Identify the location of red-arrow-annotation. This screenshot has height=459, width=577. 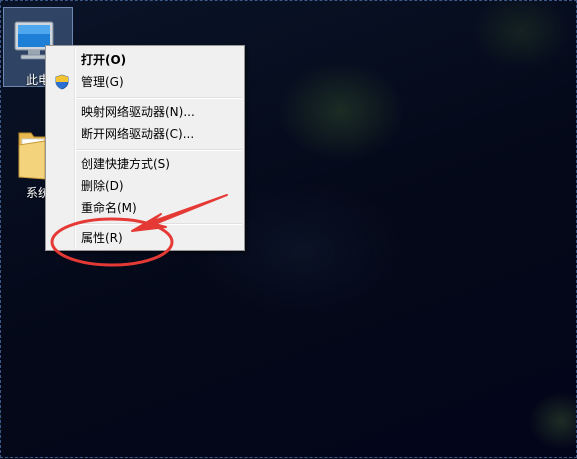
(179, 213).